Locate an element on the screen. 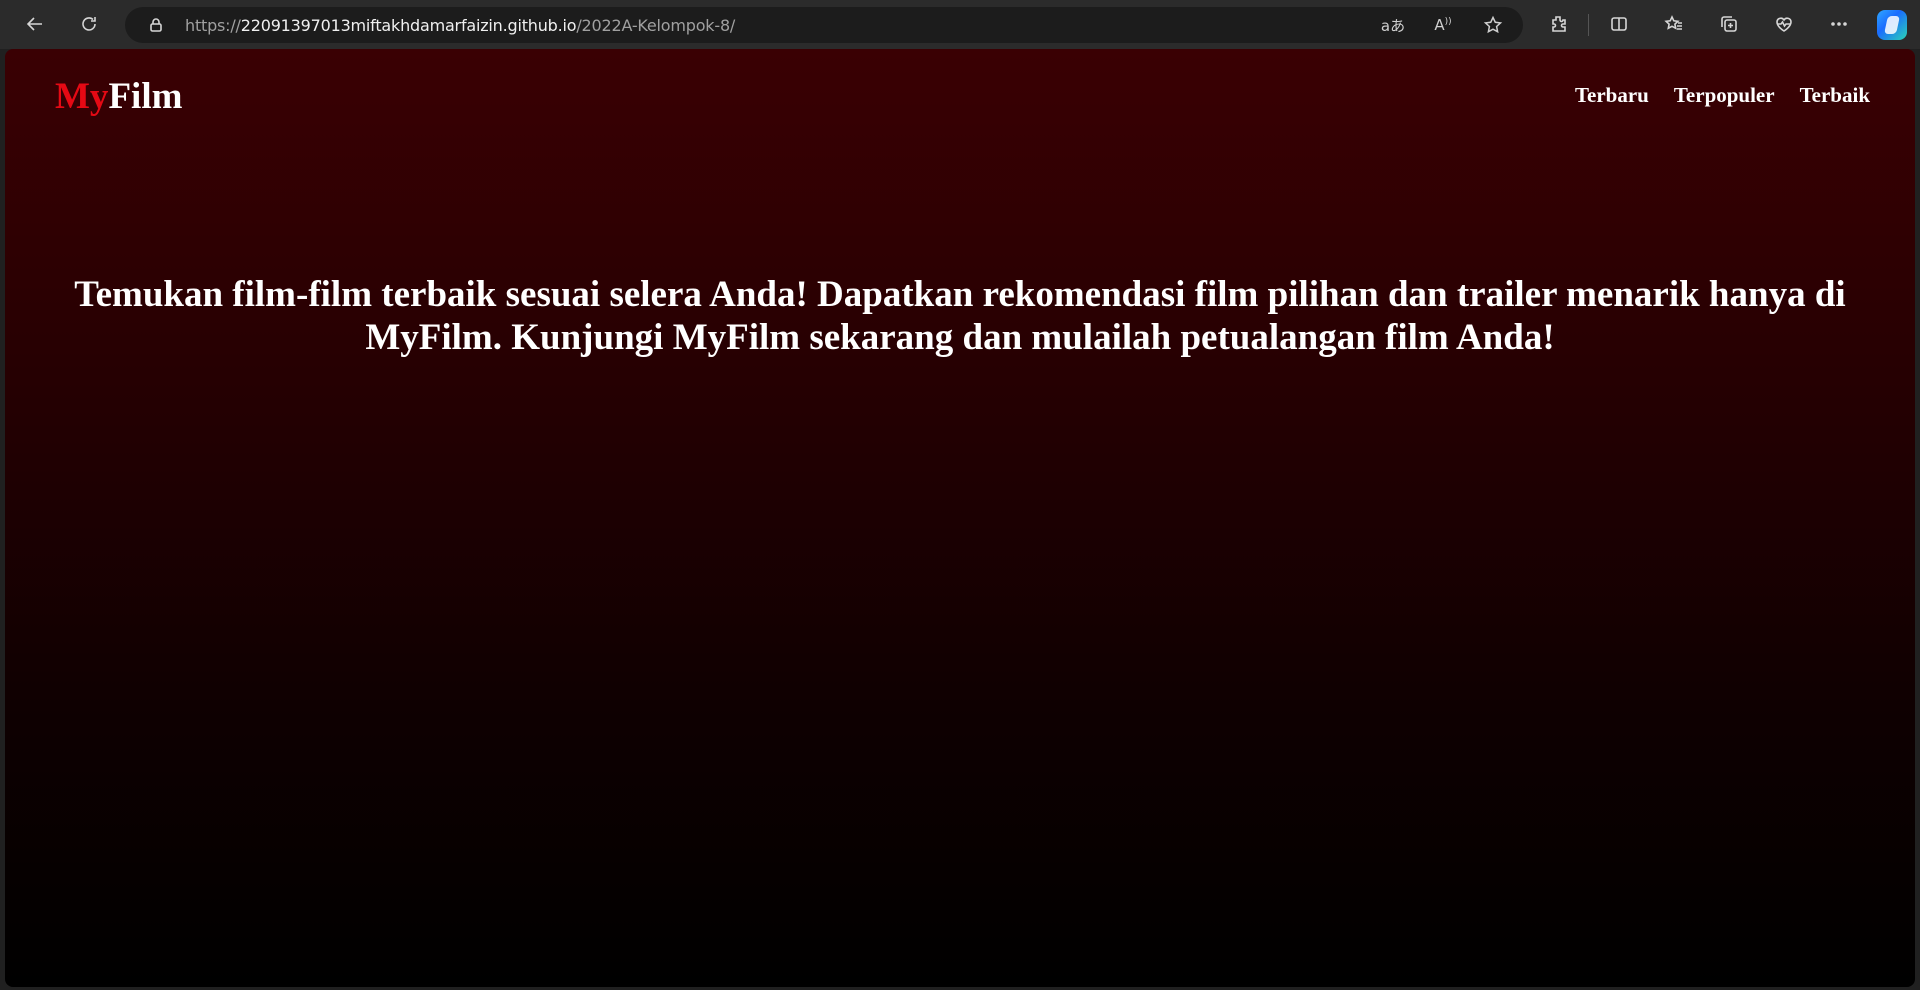 The width and height of the screenshot is (1920, 990). back-icon is located at coordinates (34, 24).